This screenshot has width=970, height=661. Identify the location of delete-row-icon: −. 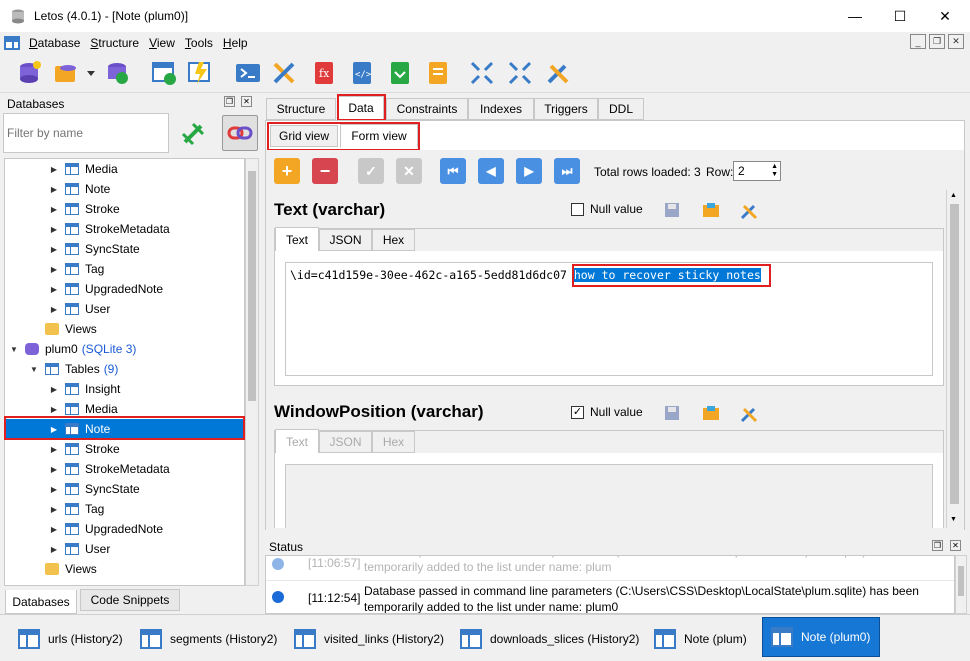
(325, 171).